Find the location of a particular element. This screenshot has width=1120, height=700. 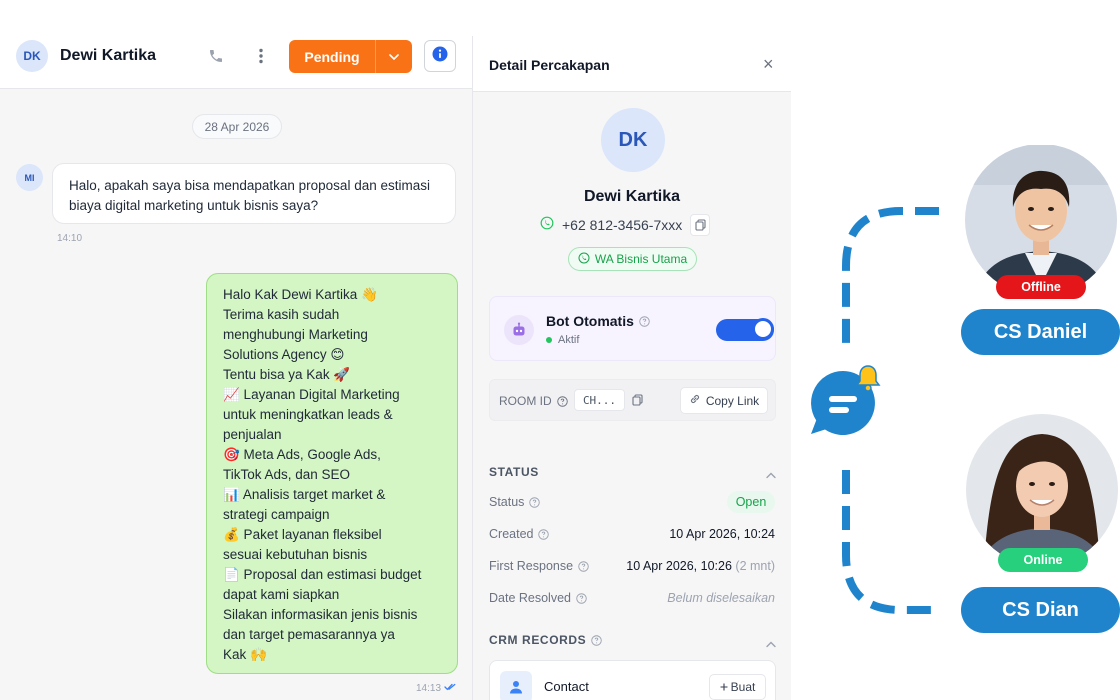

robot-icon is located at coordinates (519, 330).